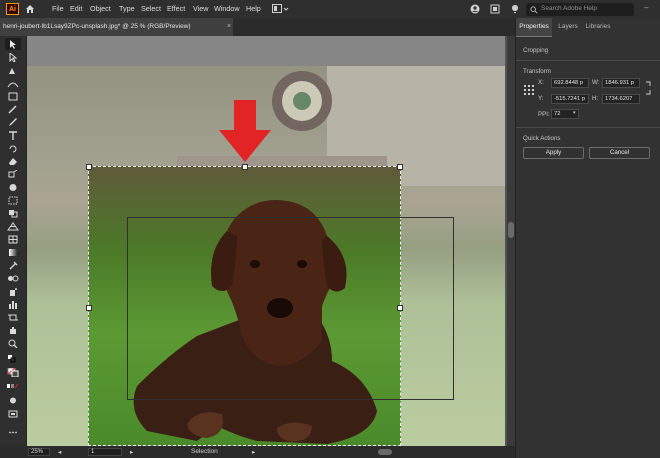 This screenshot has width=660, height=458. I want to click on tab-properties: Properties, so click(534, 27).